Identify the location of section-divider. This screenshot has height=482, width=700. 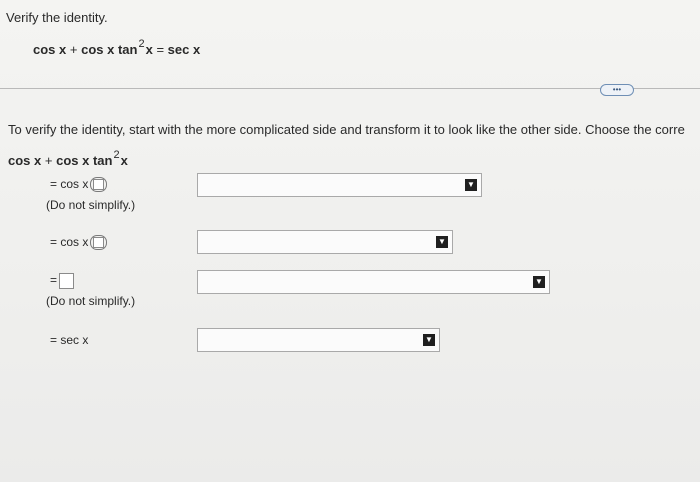
(350, 88).